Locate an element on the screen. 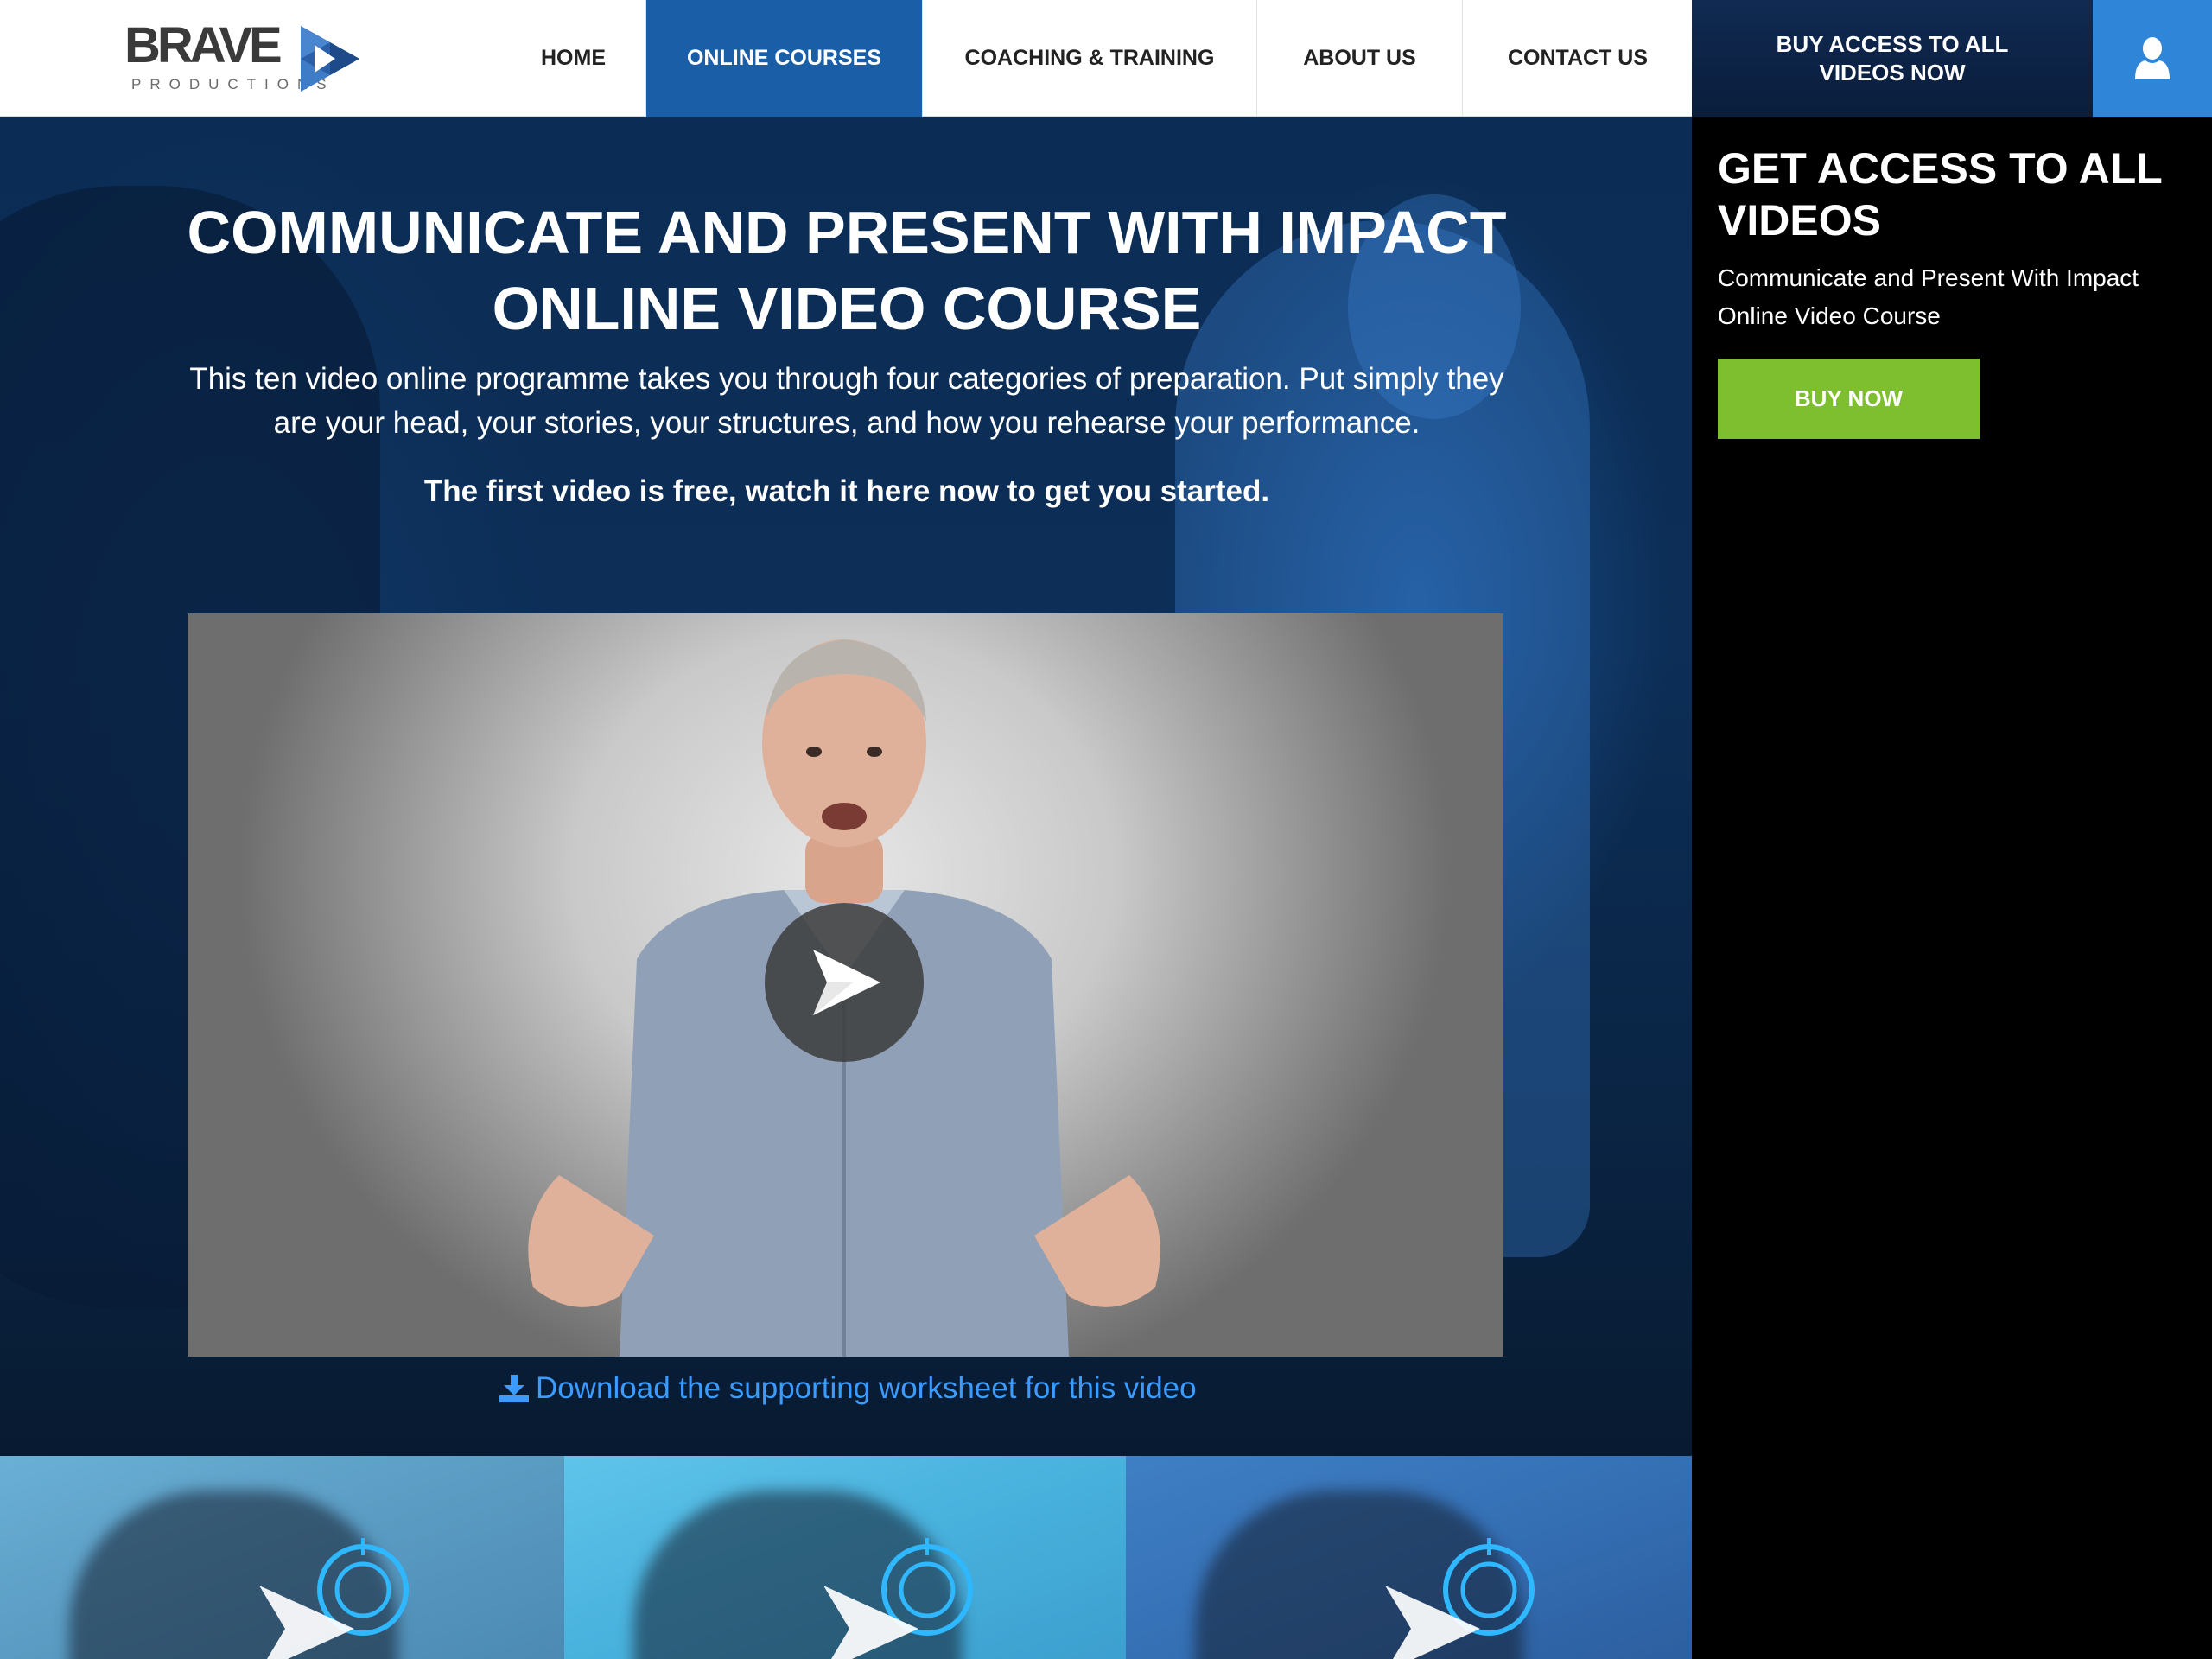  buy-access-all-videos-button: BUY ACCESS TO ALL VIDEOS NOW is located at coordinates (1892, 58).